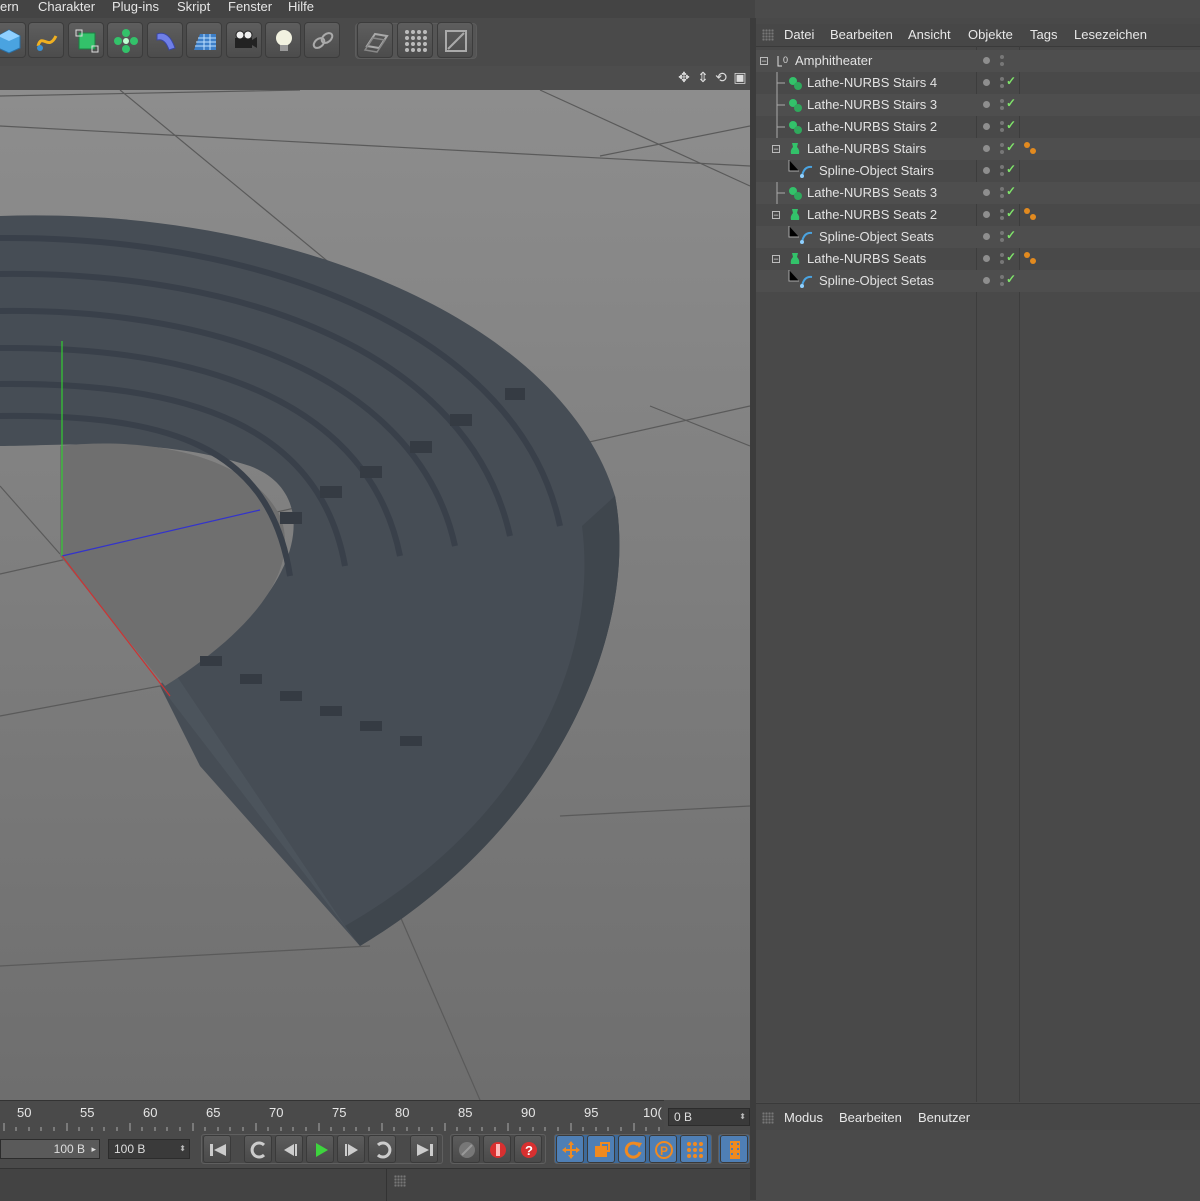 Image resolution: width=1200 pixels, height=1201 pixels. Describe the element at coordinates (709, 1117) in the screenshot. I see `current-frame-field: 0 B ⬍` at that location.